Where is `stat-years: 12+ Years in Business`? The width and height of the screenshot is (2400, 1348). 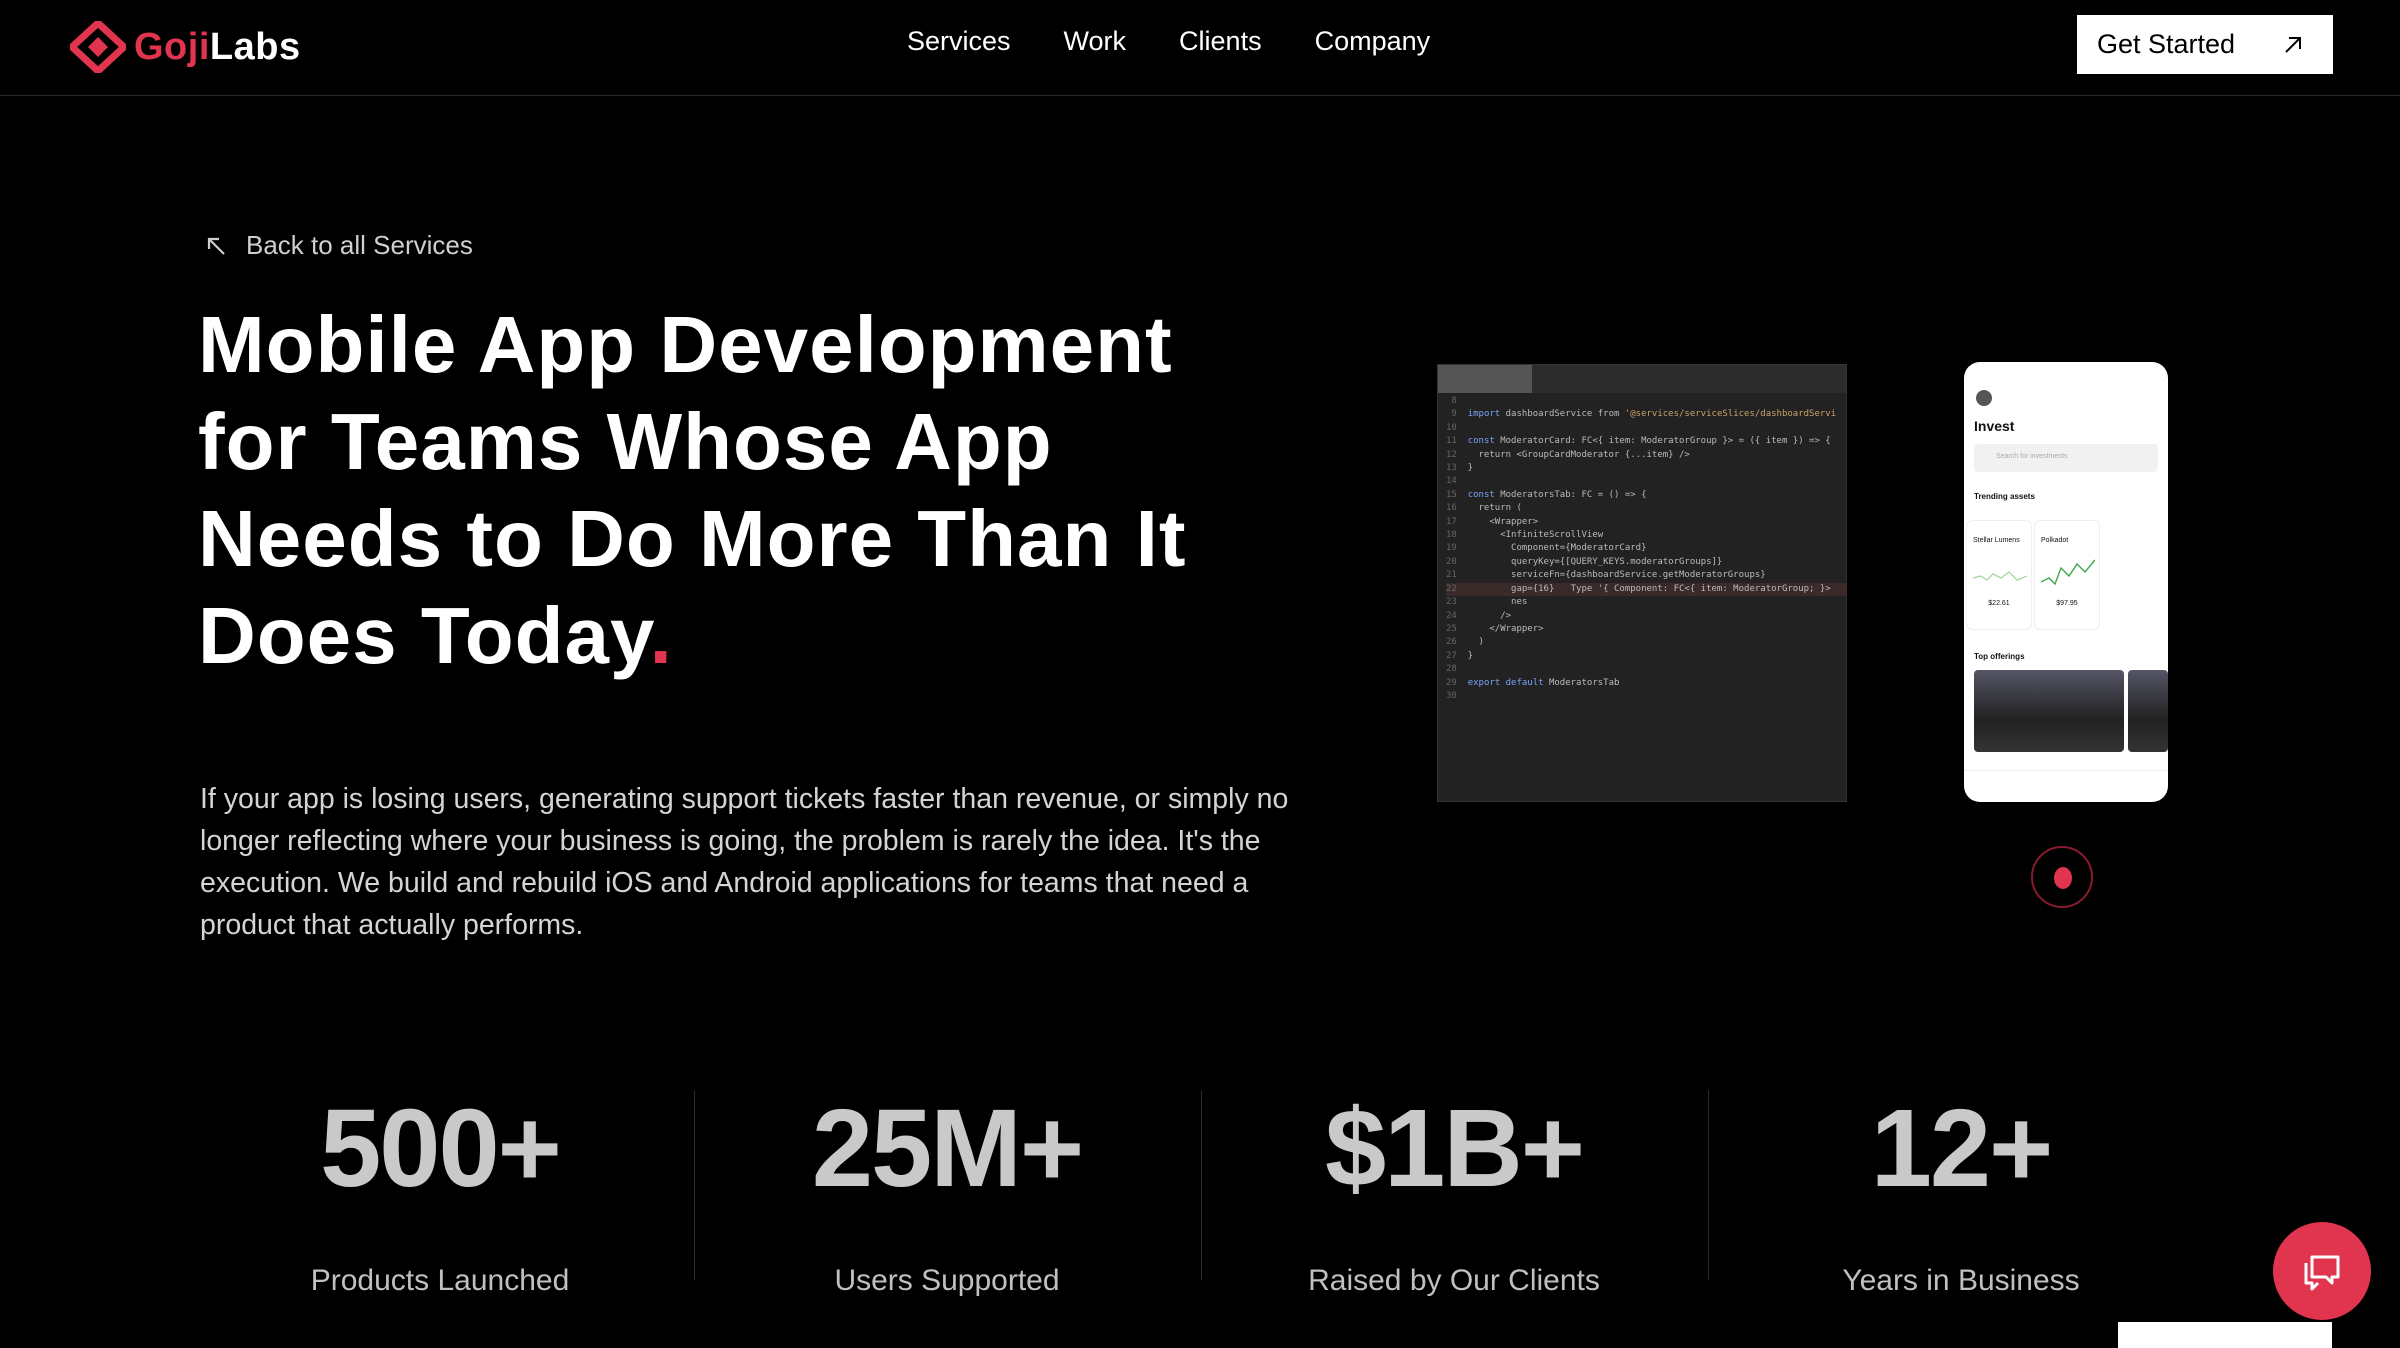 stat-years: 12+ Years in Business is located at coordinates (1961, 1191).